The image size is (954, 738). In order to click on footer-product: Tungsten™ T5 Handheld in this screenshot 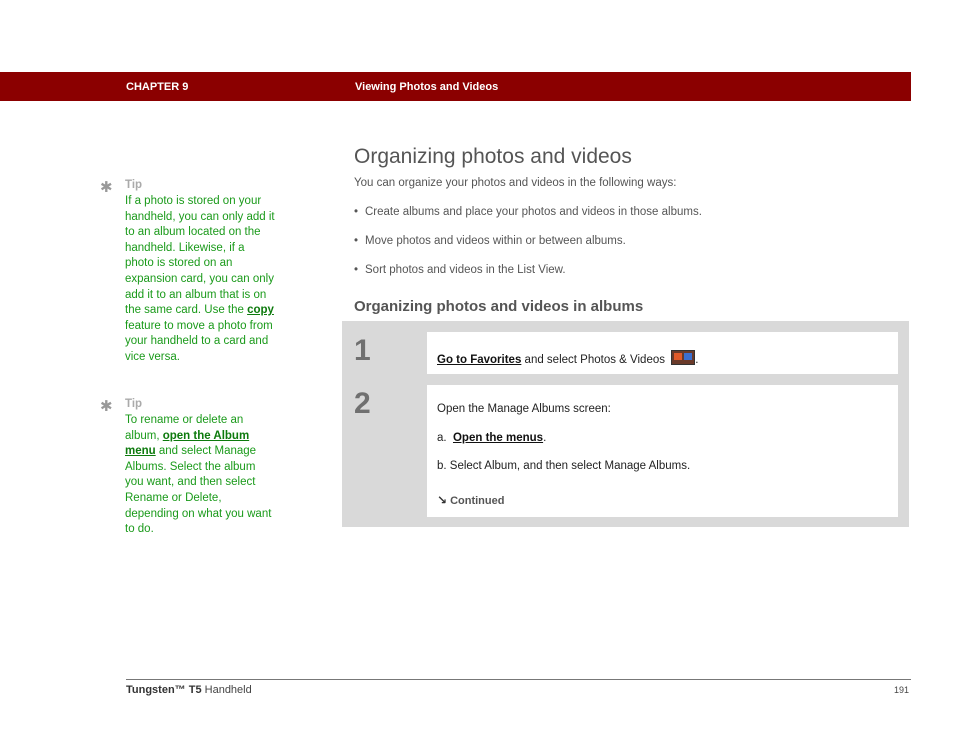, I will do `click(189, 690)`.